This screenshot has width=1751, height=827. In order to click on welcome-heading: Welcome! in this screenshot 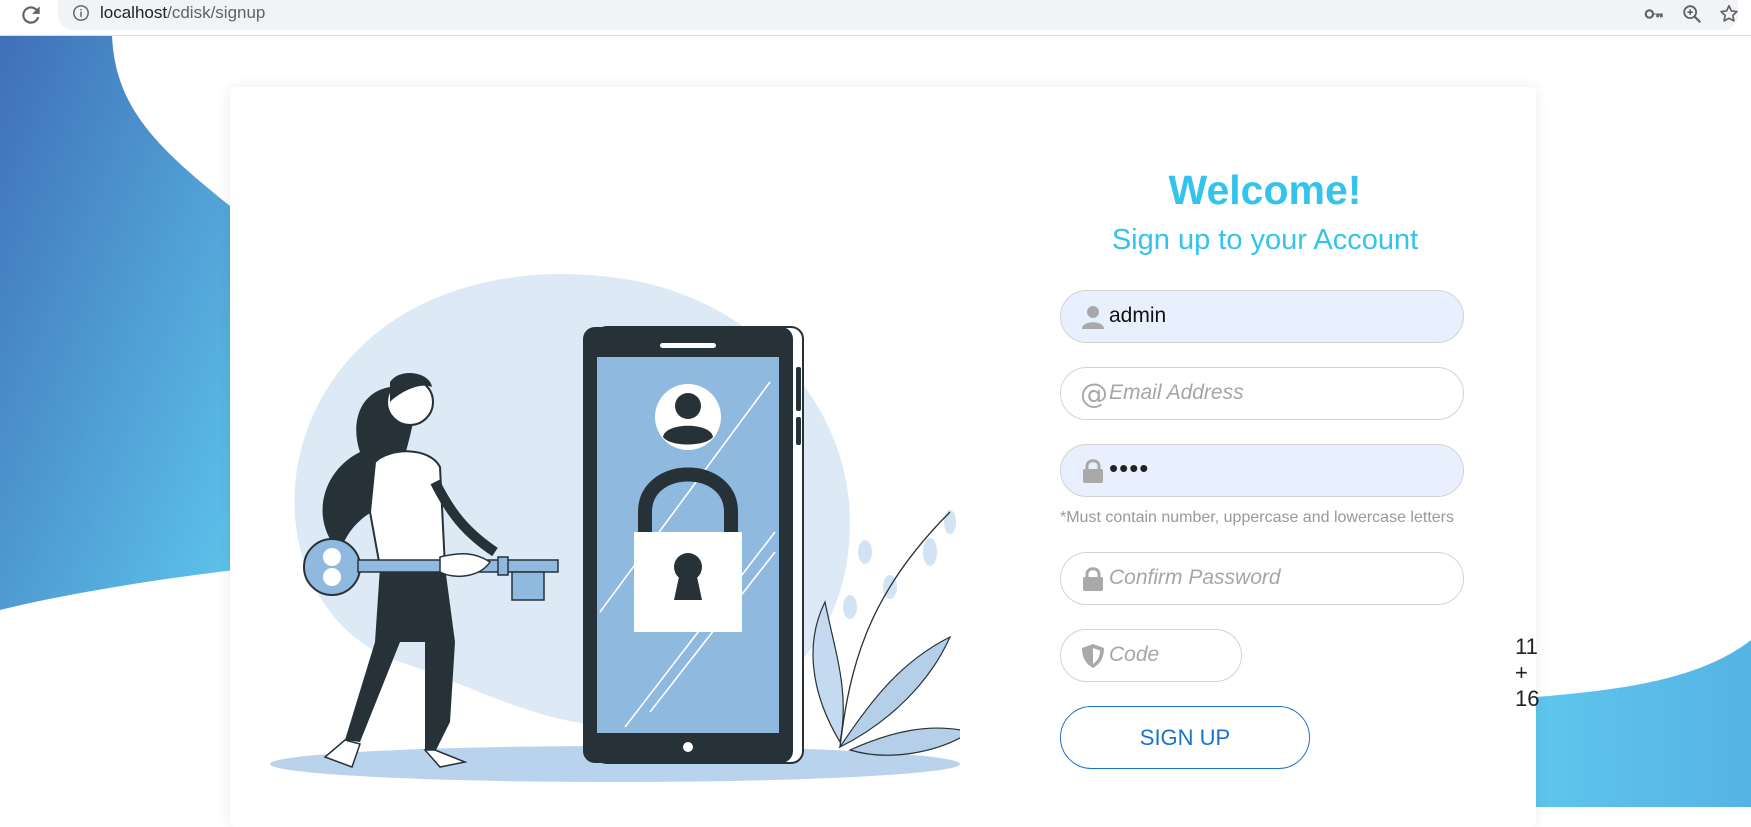, I will do `click(1265, 190)`.